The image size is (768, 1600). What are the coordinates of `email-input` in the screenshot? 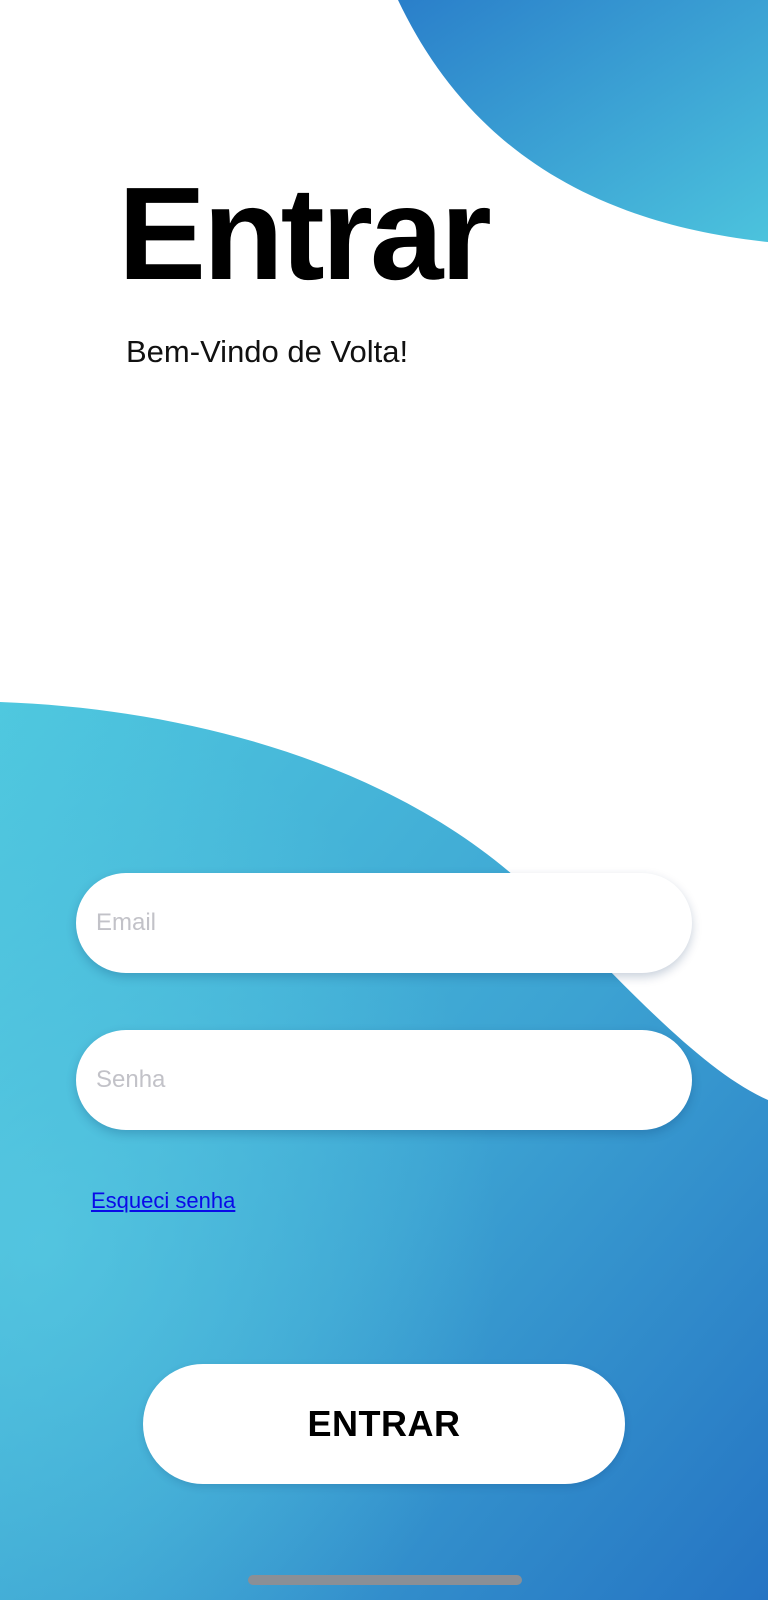 It's located at (384, 923).